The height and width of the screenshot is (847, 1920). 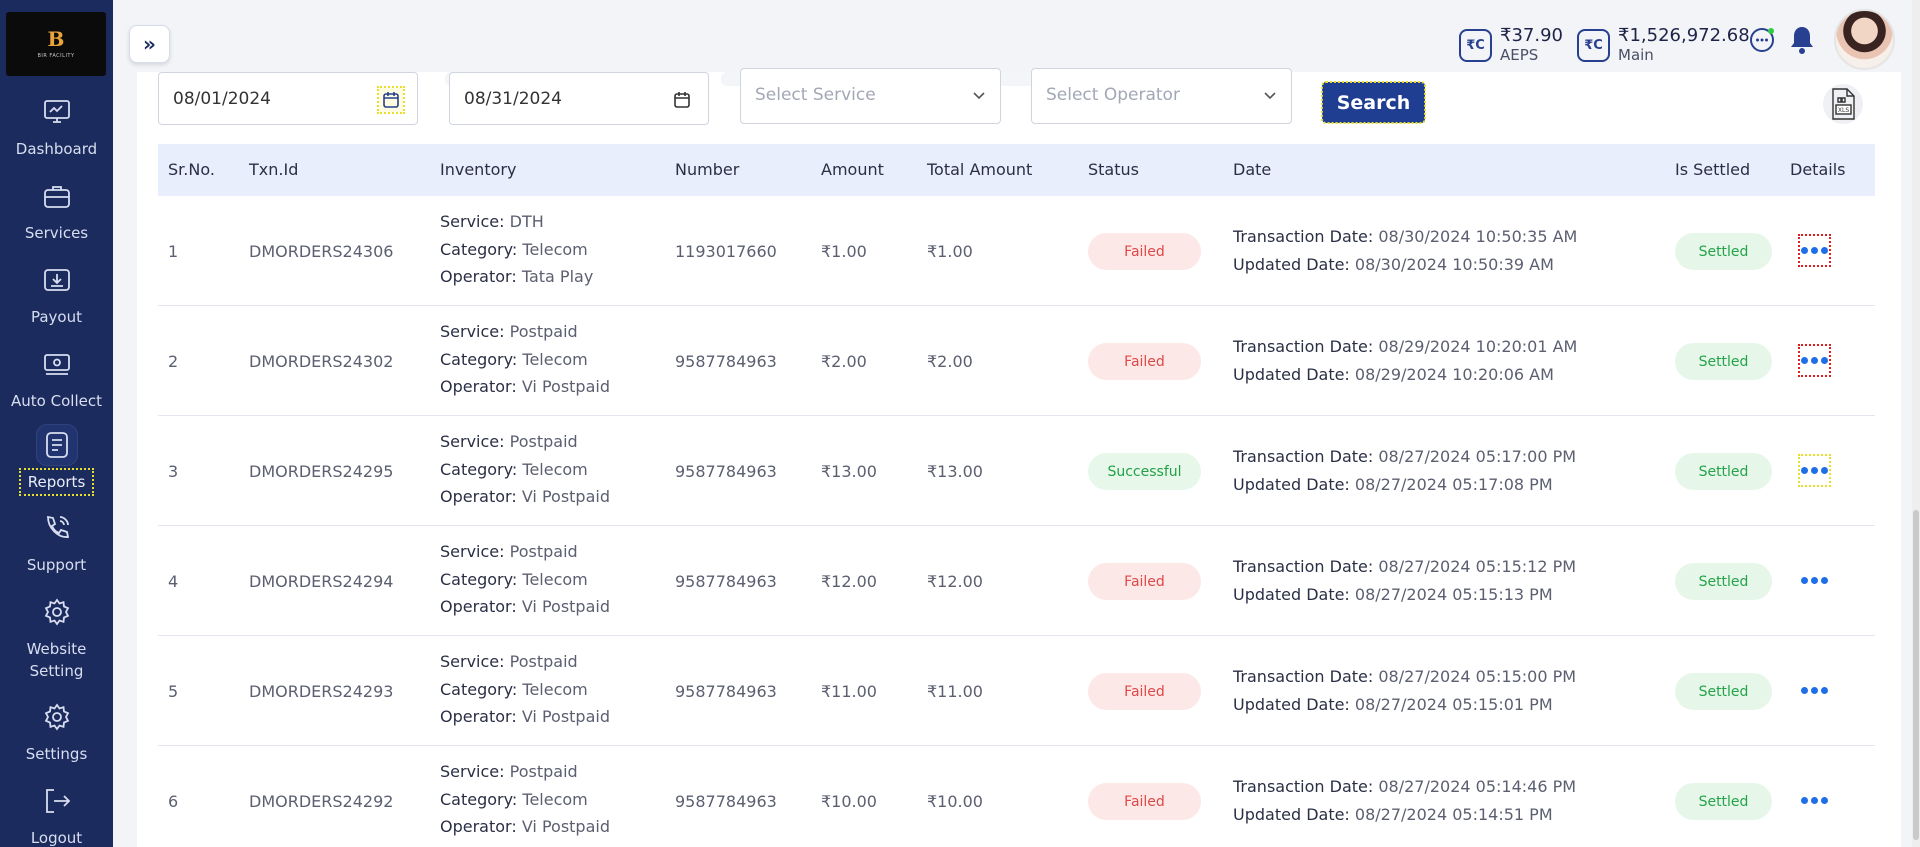 What do you see at coordinates (1916, 675) in the screenshot?
I see `scrollbar-thumb` at bounding box center [1916, 675].